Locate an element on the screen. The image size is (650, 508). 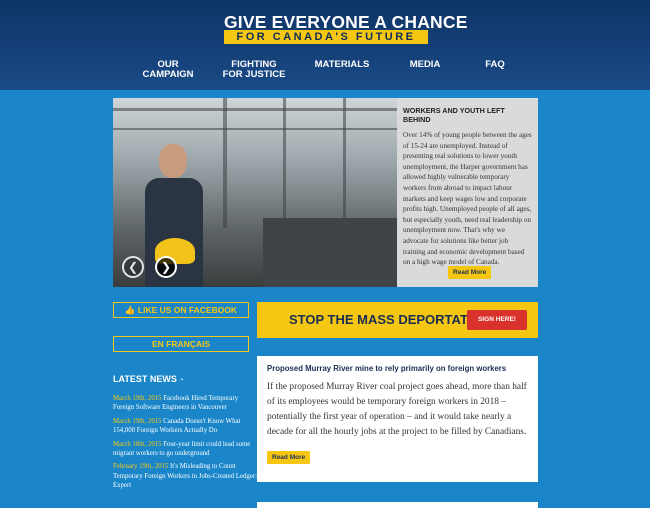
chevron-right-icon: ❯ is located at coordinates (166, 267).